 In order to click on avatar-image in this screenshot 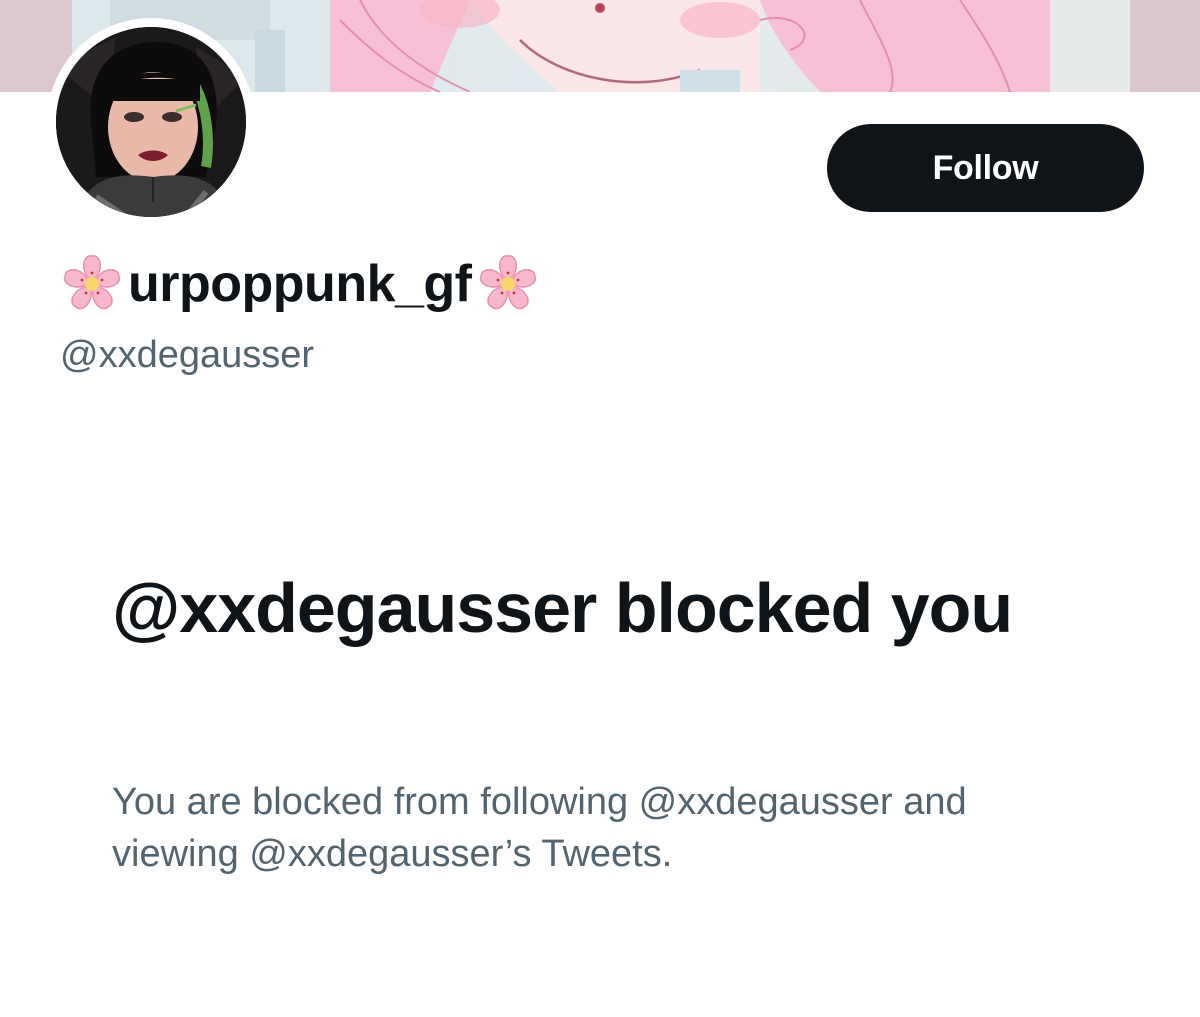, I will do `click(151, 122)`.